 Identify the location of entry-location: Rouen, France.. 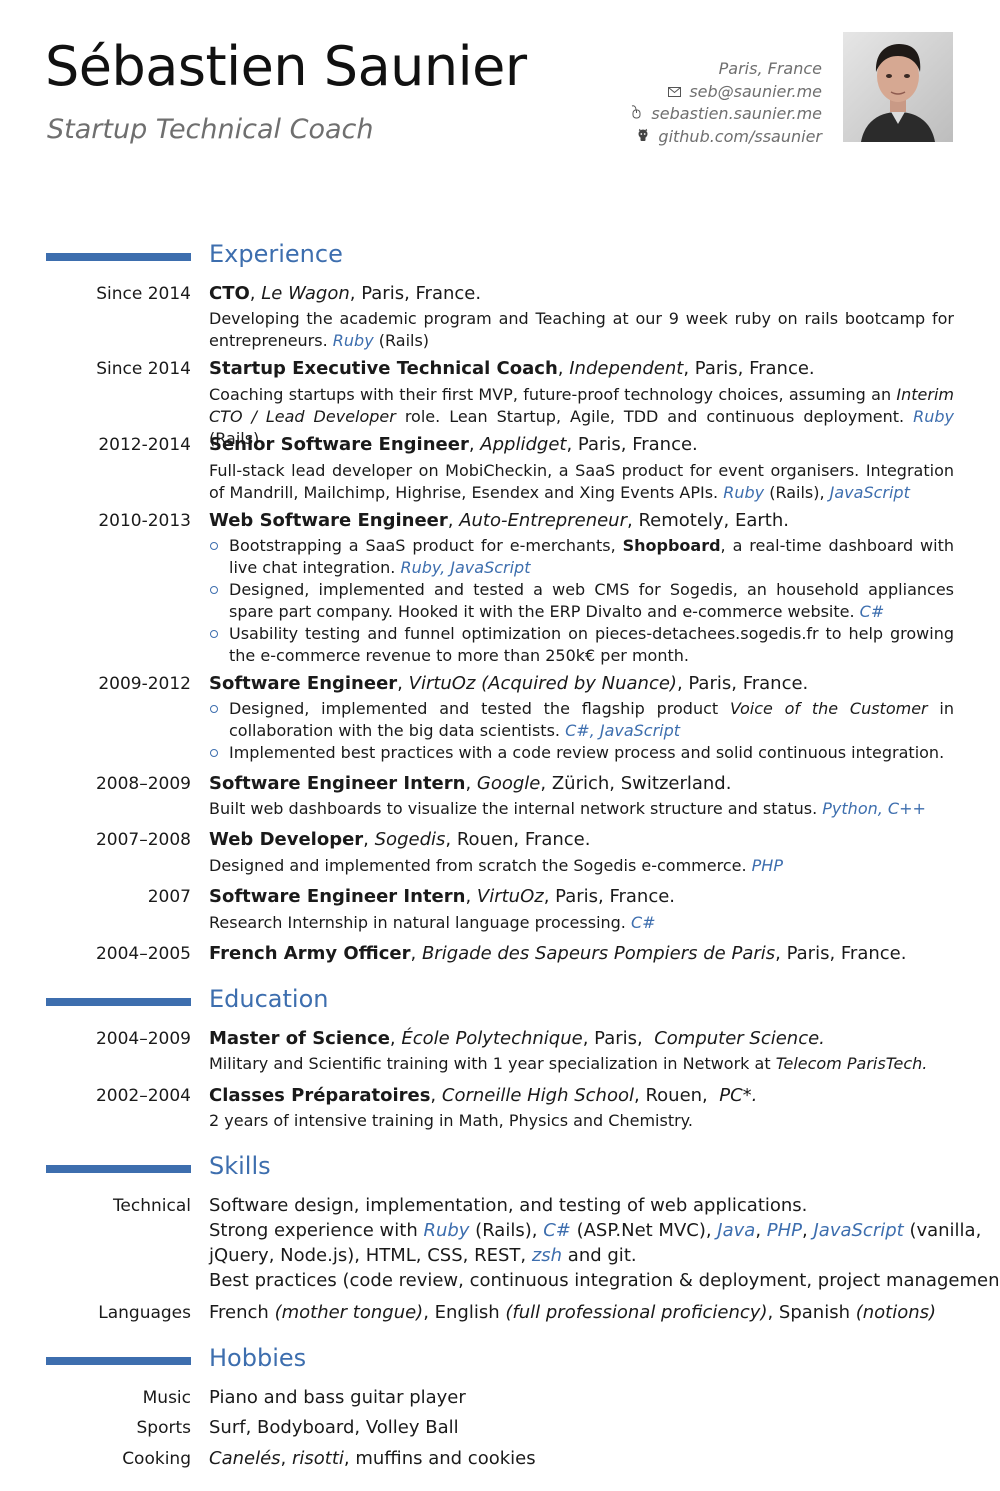
(523, 839).